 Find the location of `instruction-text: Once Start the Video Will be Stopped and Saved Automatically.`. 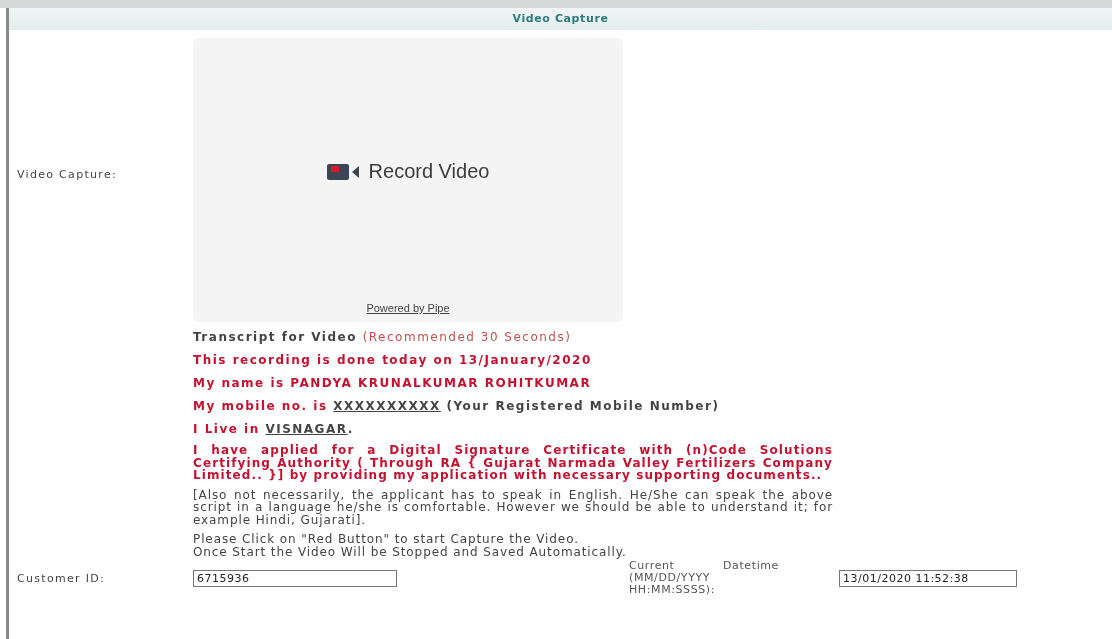

instruction-text: Once Start the Video Will be Stopped and Saved Automatically. is located at coordinates (410, 551).